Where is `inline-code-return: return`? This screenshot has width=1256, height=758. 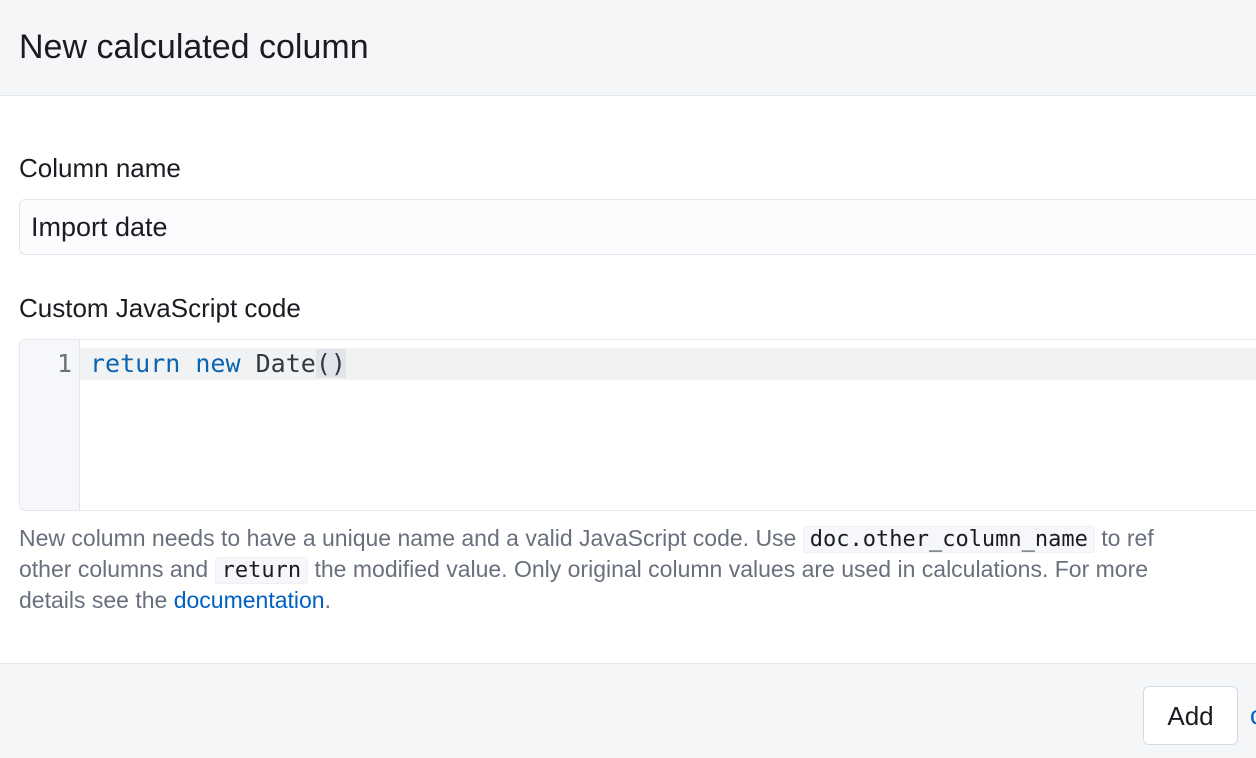 inline-code-return: return is located at coordinates (261, 570).